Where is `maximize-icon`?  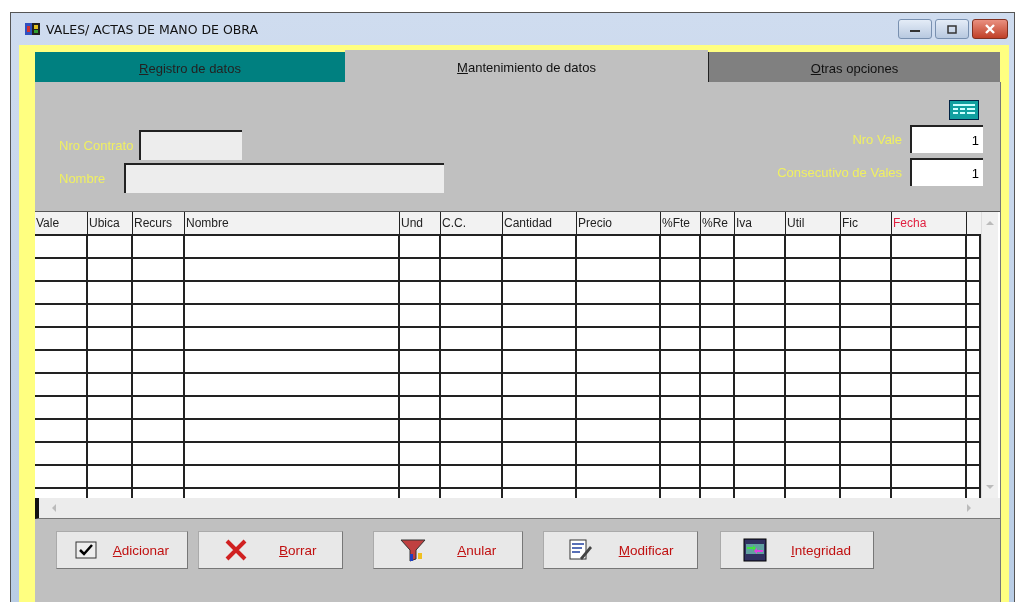
maximize-icon is located at coordinates (952, 29).